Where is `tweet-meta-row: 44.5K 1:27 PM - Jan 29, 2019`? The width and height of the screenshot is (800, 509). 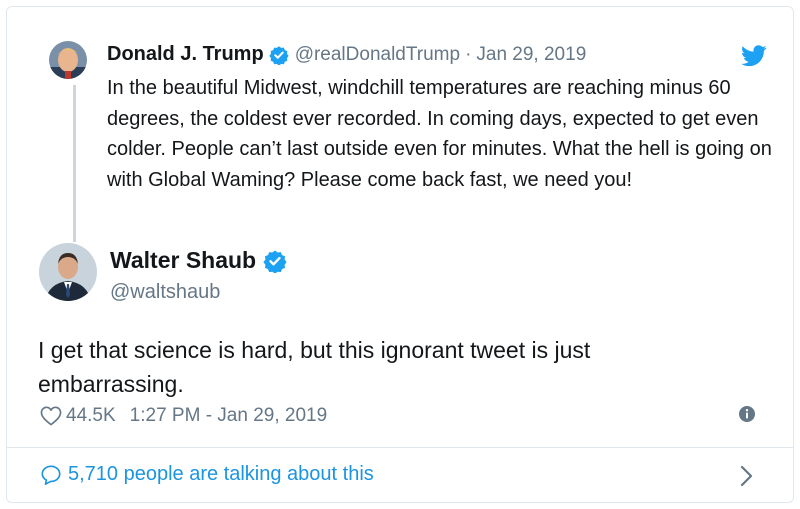
tweet-meta-row: 44.5K 1:27 PM - Jan 29, 2019 is located at coordinates (183, 416).